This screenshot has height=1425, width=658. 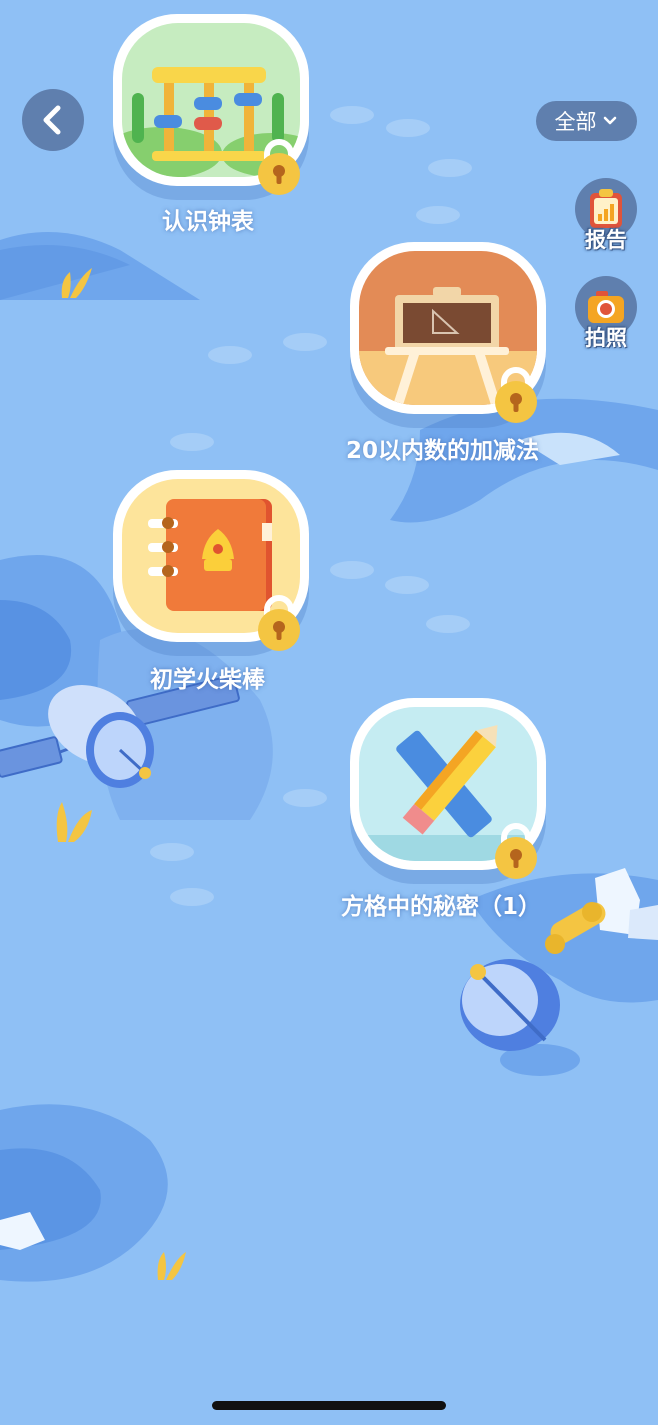 I want to click on lesson-title: 20以内数的加减法, so click(x=443, y=451).